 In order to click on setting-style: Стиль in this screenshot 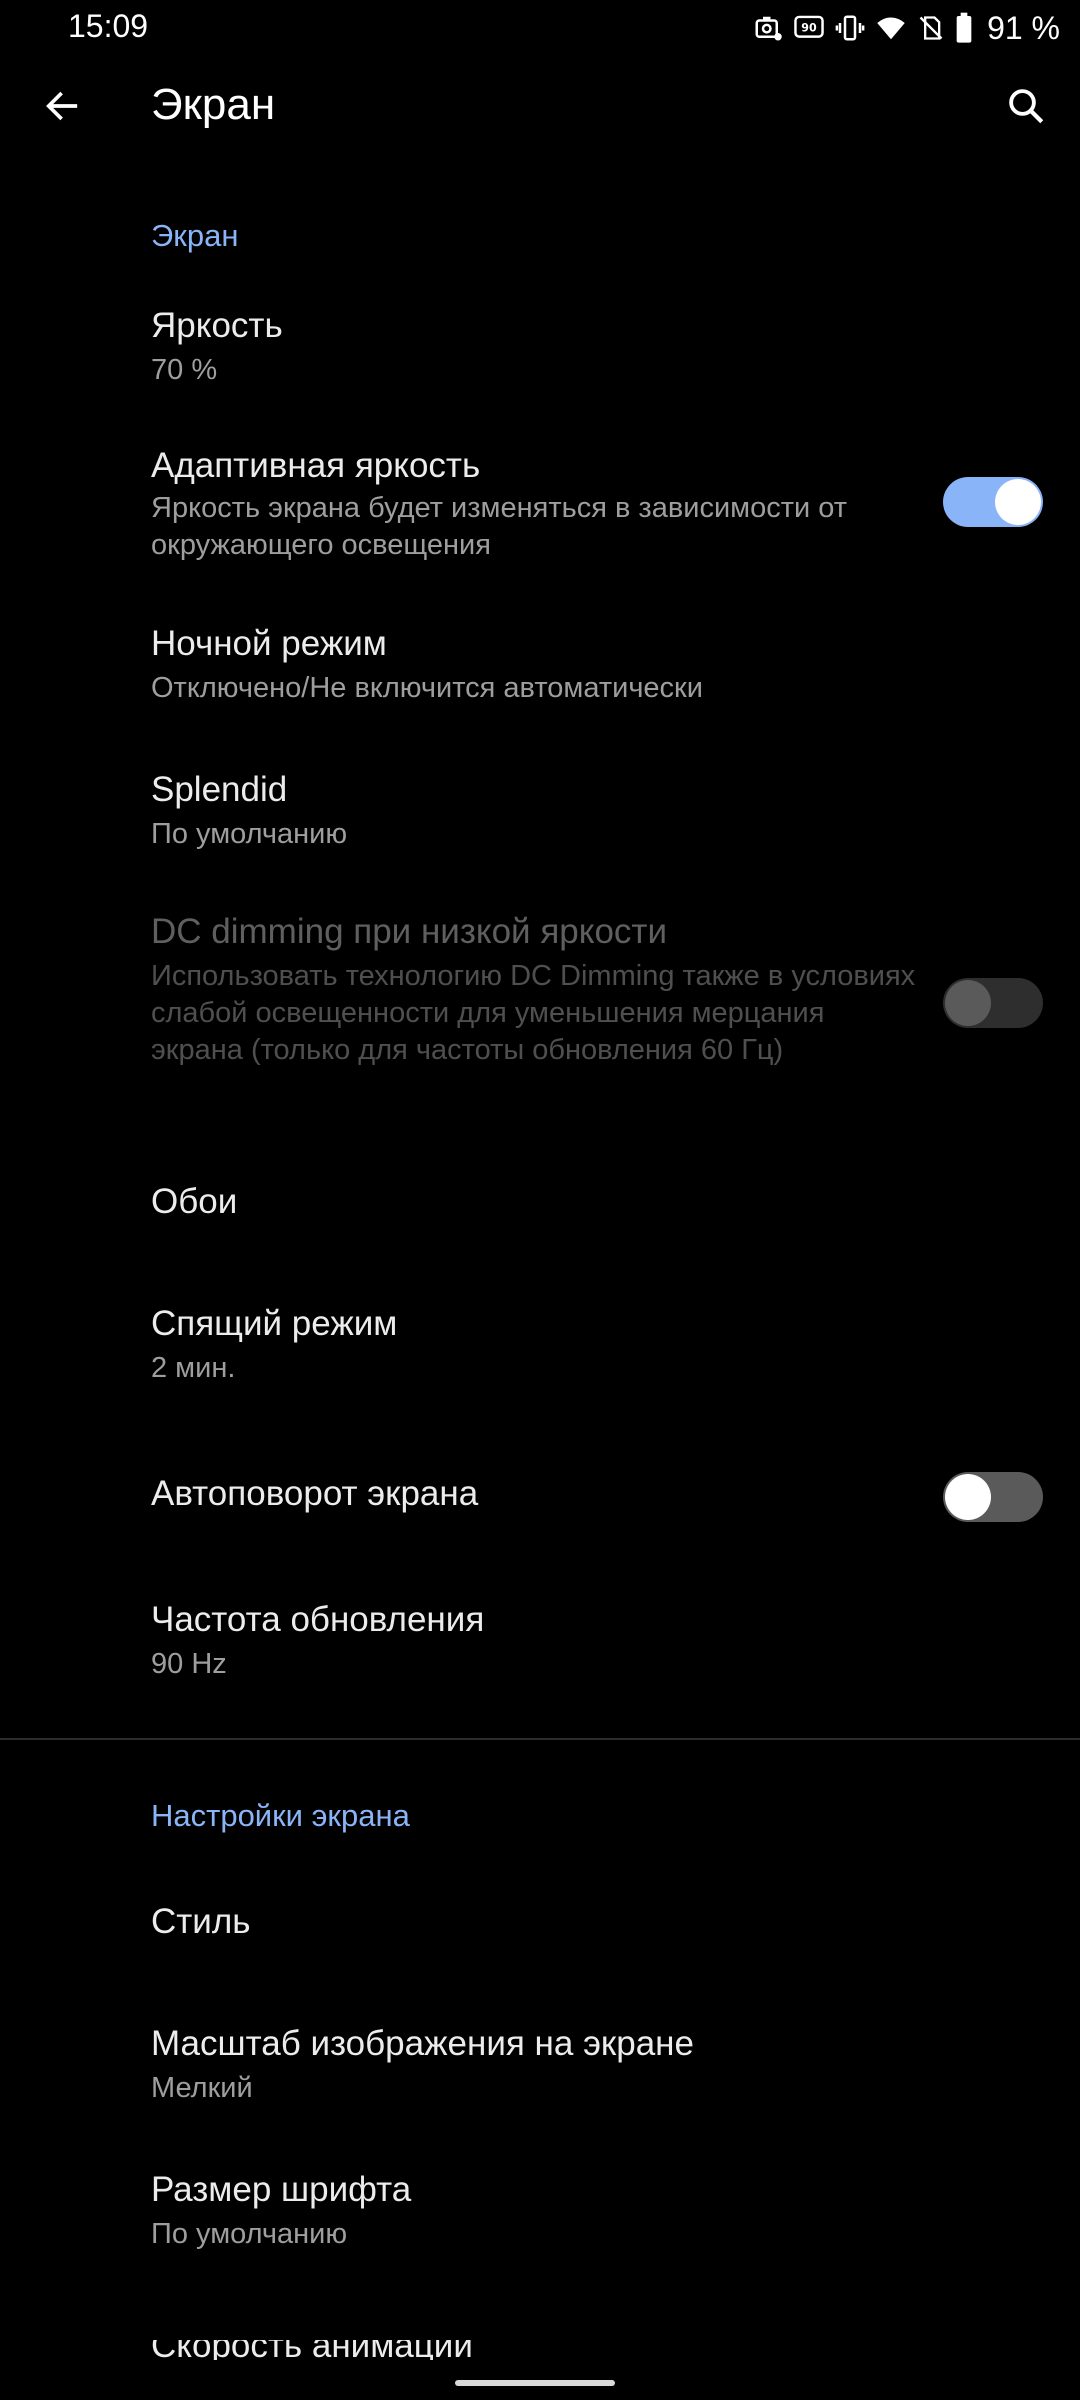, I will do `click(540, 1927)`.